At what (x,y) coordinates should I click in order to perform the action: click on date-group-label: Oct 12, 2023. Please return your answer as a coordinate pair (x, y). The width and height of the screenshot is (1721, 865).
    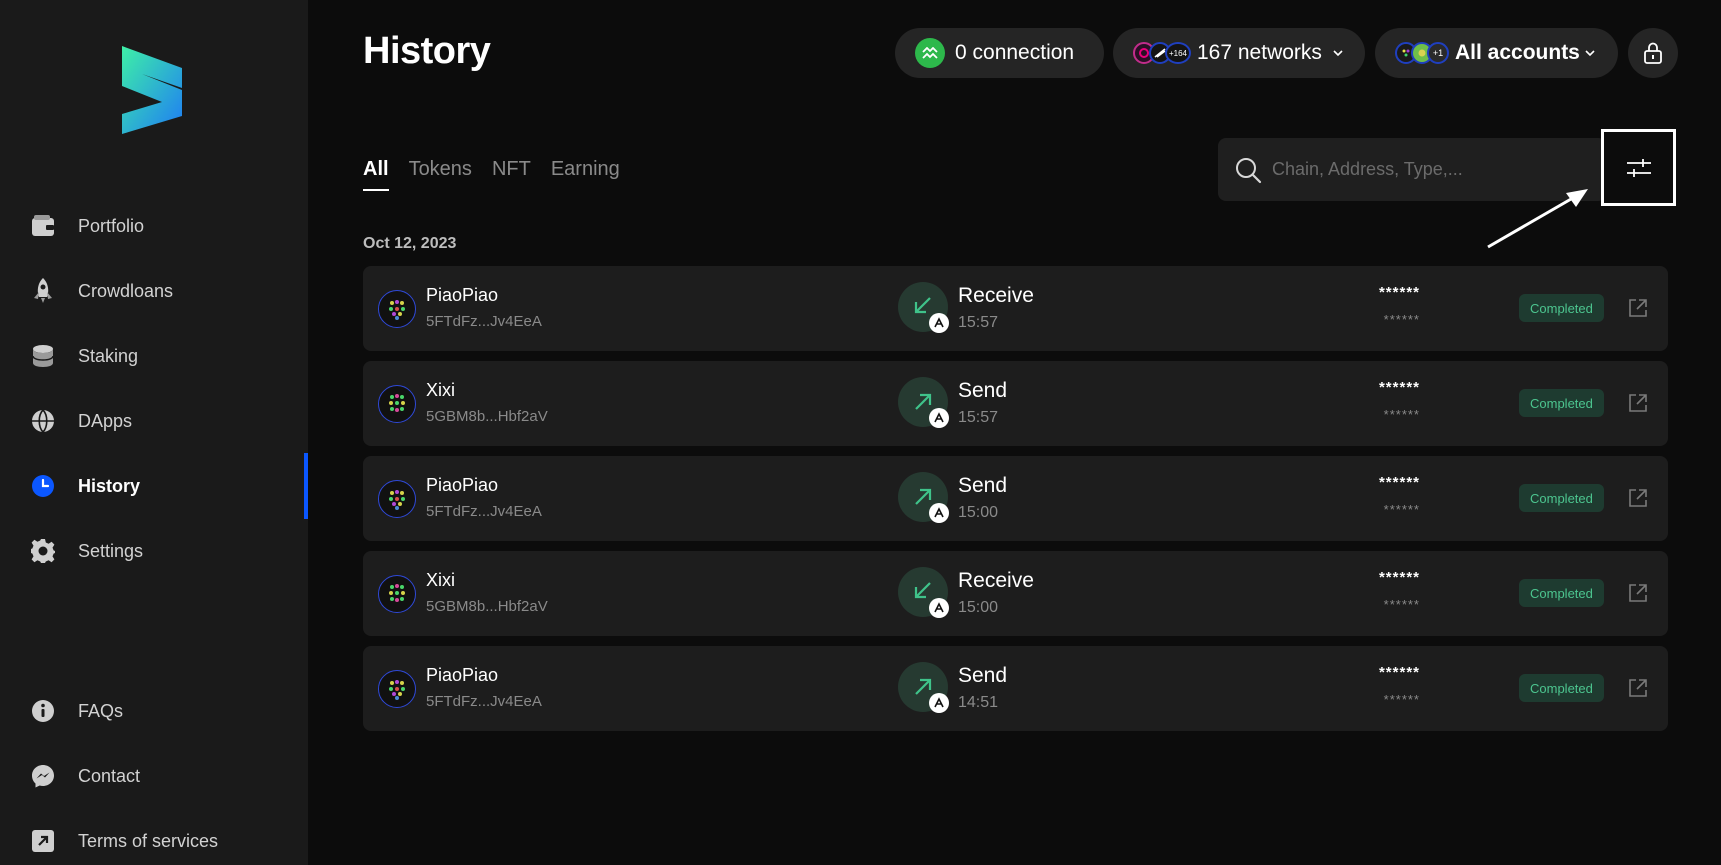
    Looking at the image, I should click on (410, 243).